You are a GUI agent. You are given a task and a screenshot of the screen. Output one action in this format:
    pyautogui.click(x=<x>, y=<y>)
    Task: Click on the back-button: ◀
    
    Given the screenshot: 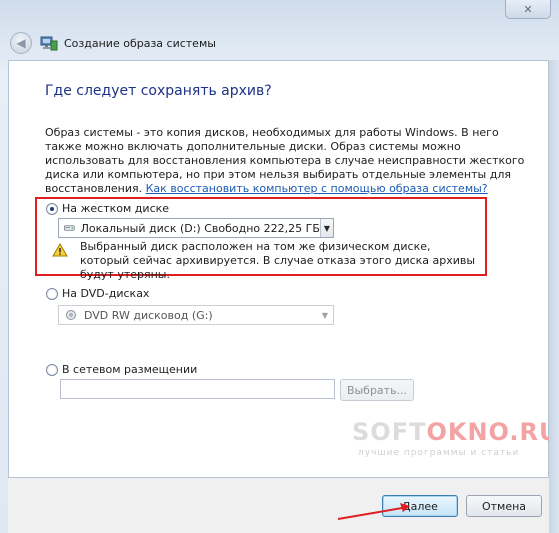 What is the action you would take?
    pyautogui.click(x=21, y=43)
    